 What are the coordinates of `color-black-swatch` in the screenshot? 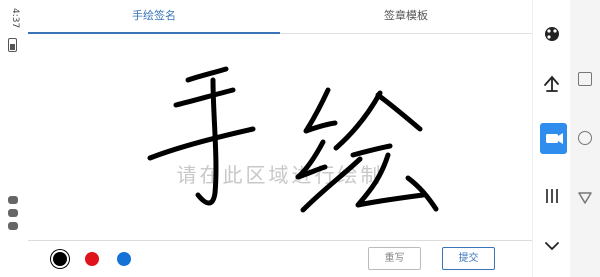 It's located at (60, 259).